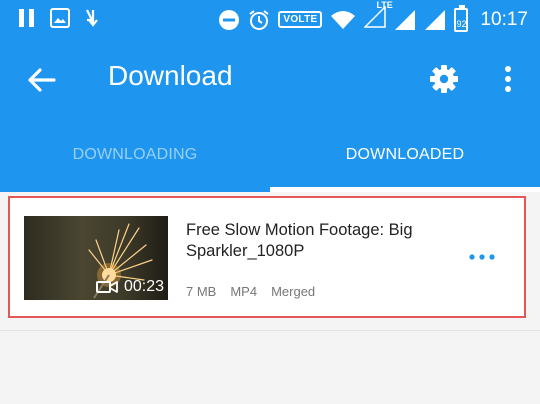  I want to click on active-tab-indicator, so click(405, 189).